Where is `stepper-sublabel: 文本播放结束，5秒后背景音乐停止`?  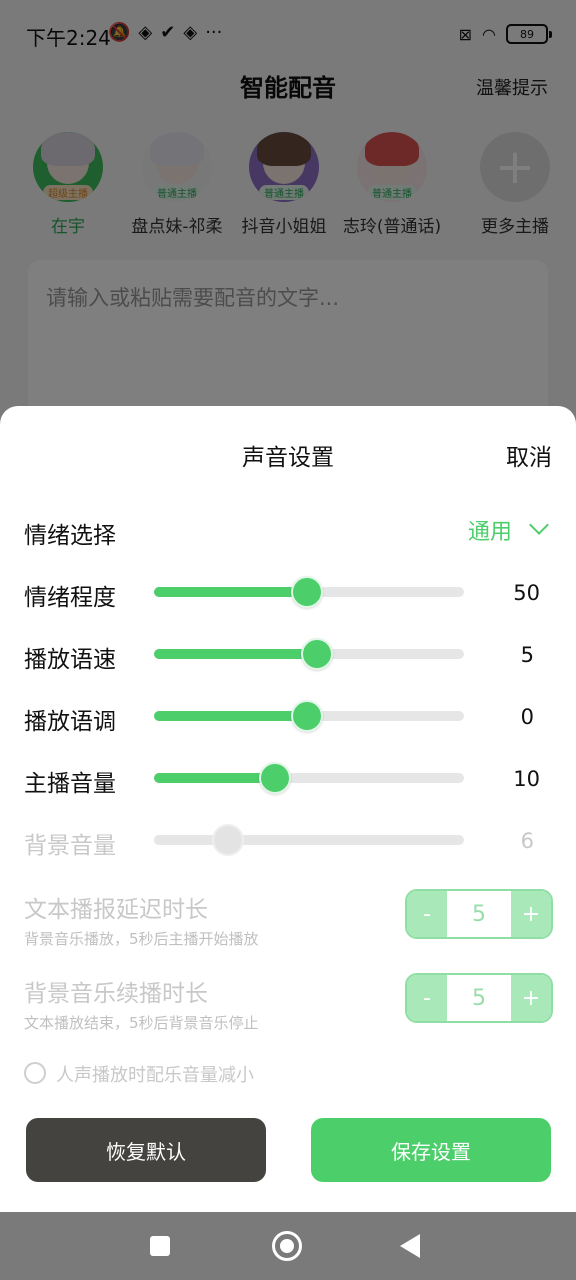
stepper-sublabel: 文本播放结束，5秒后背景音乐停止 is located at coordinates (141, 1023).